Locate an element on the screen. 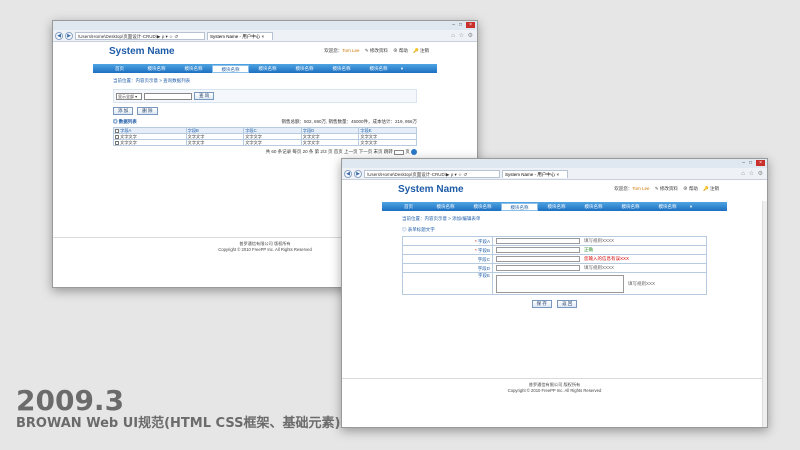  field-hint: 填写规则XXX is located at coordinates (642, 283).